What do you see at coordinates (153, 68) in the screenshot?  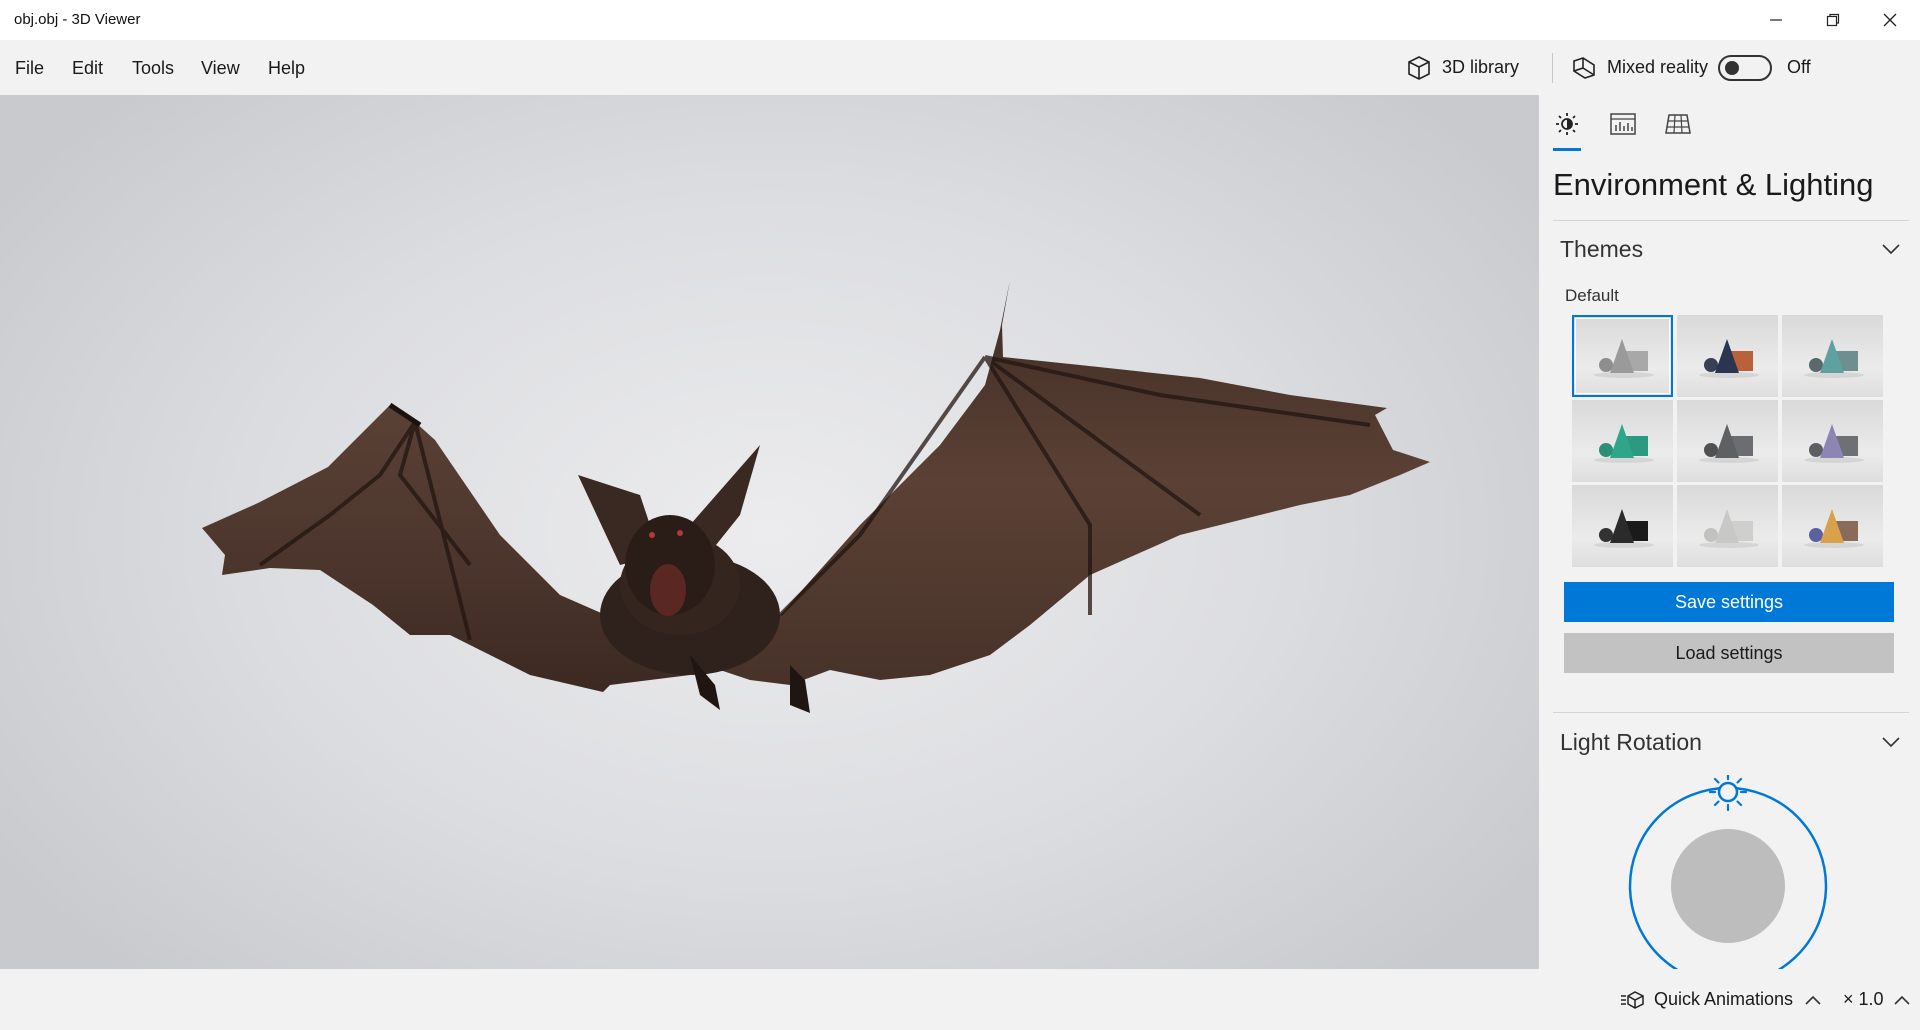 I see `menu-tools: Tools` at bounding box center [153, 68].